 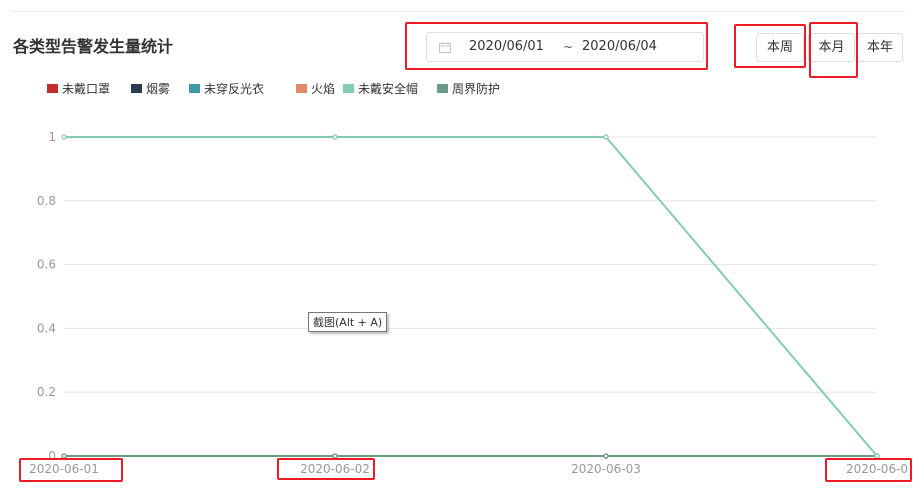 I want to click on date-range-highlight, so click(x=556, y=46).